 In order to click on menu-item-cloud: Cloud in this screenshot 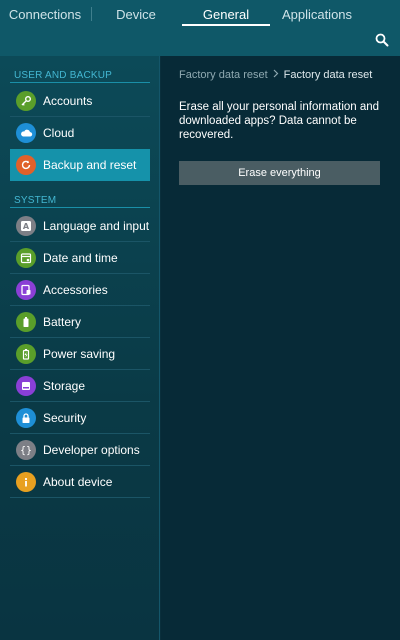, I will do `click(80, 133)`.